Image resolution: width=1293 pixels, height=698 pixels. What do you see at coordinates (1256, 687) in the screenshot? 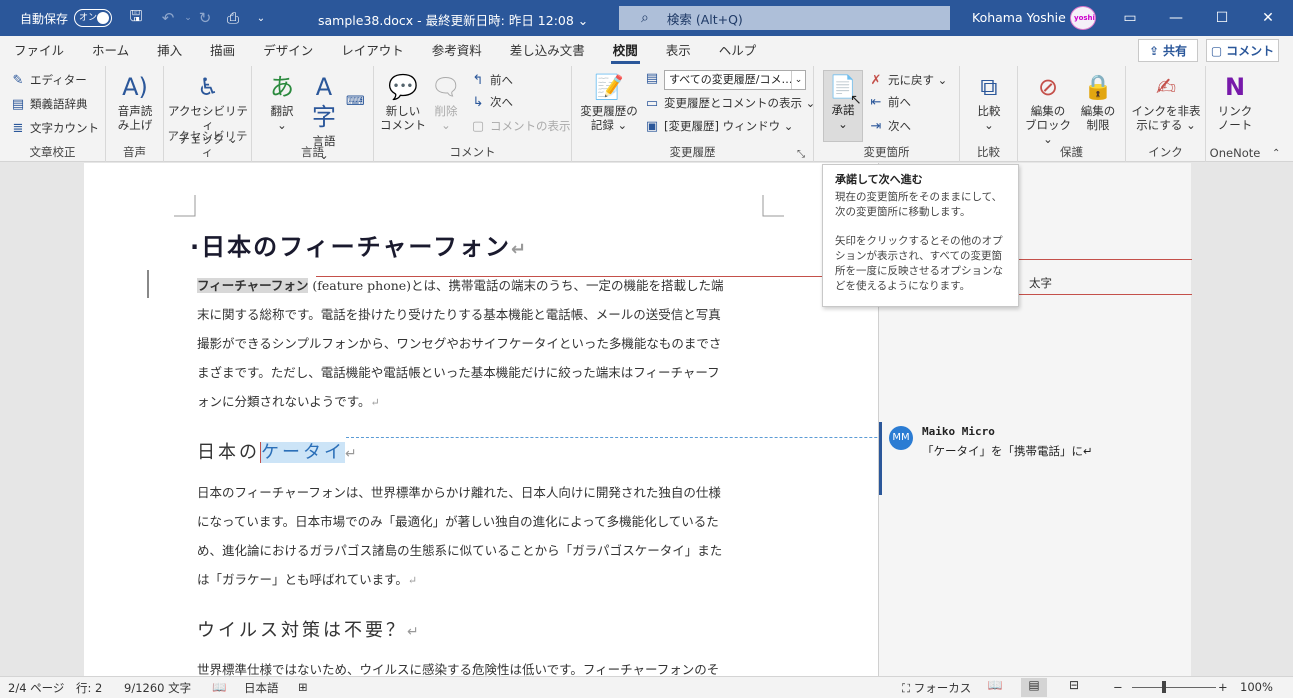
I see `zoom-level: 100%` at bounding box center [1256, 687].